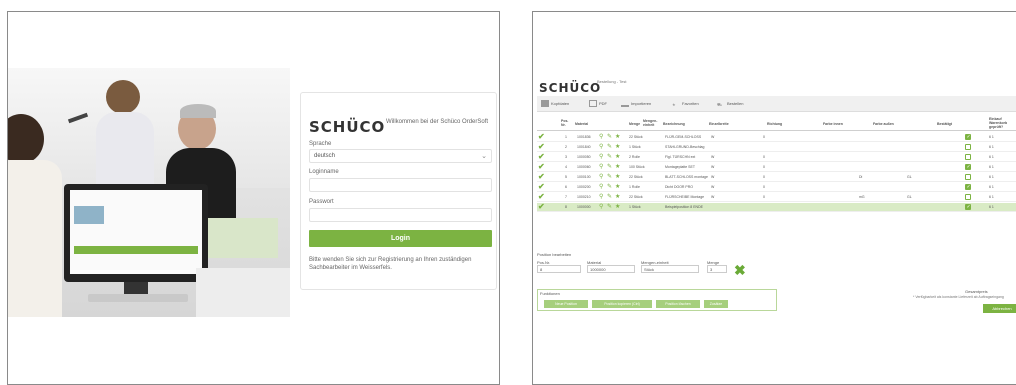  What do you see at coordinates (400, 238) in the screenshot?
I see `login-button: Login` at bounding box center [400, 238].